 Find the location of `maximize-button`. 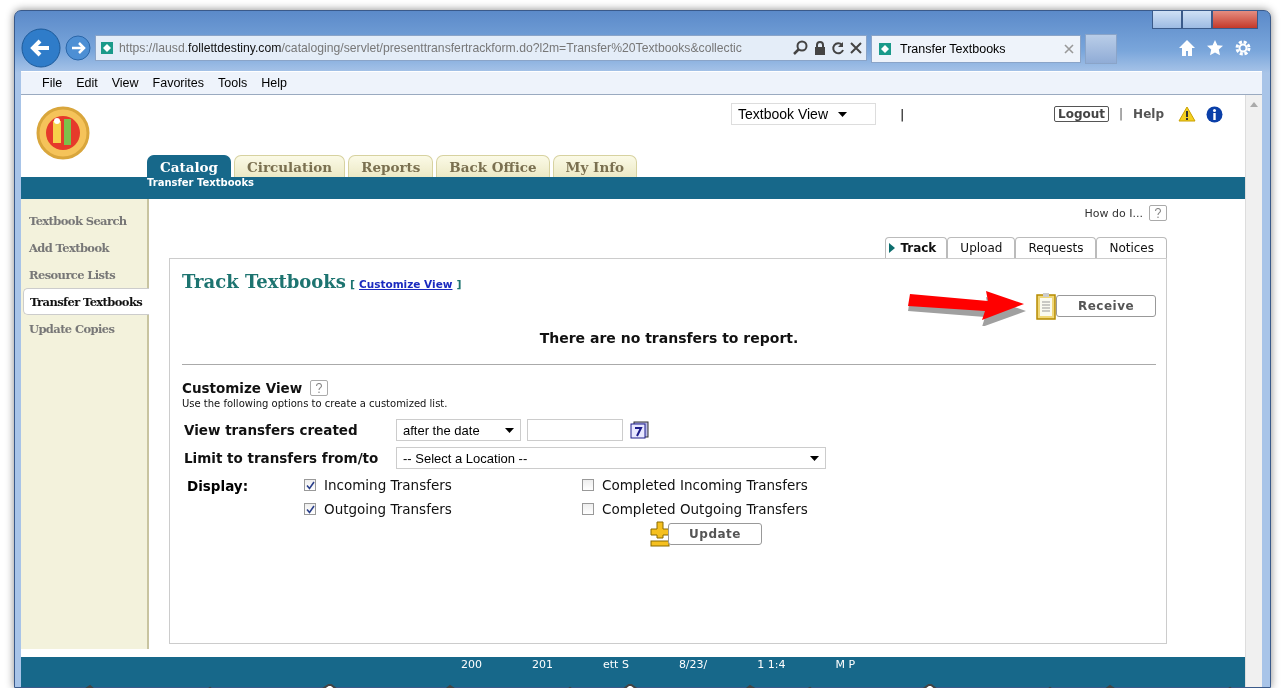

maximize-button is located at coordinates (1197, 20).